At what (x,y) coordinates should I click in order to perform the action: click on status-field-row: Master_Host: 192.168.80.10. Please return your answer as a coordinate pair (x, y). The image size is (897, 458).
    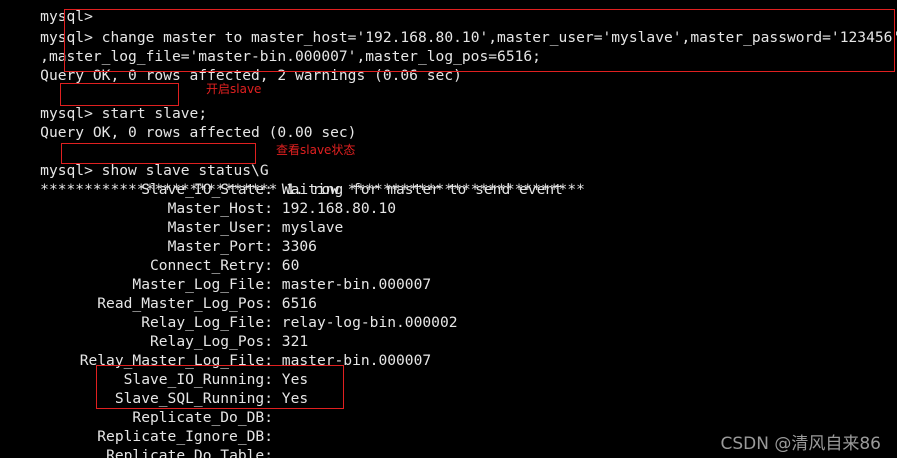
    Looking at the image, I should click on (200, 208).